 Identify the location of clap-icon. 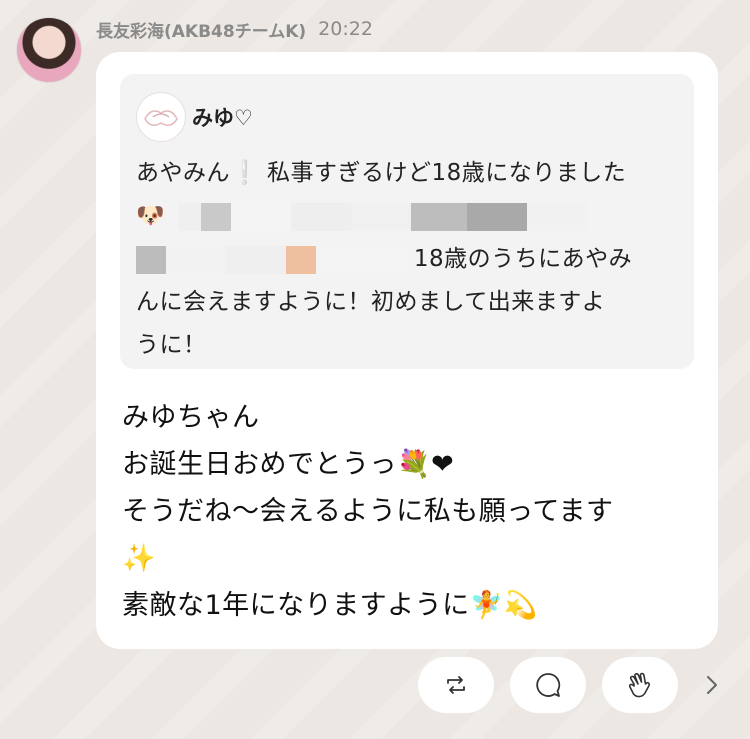
(639, 685).